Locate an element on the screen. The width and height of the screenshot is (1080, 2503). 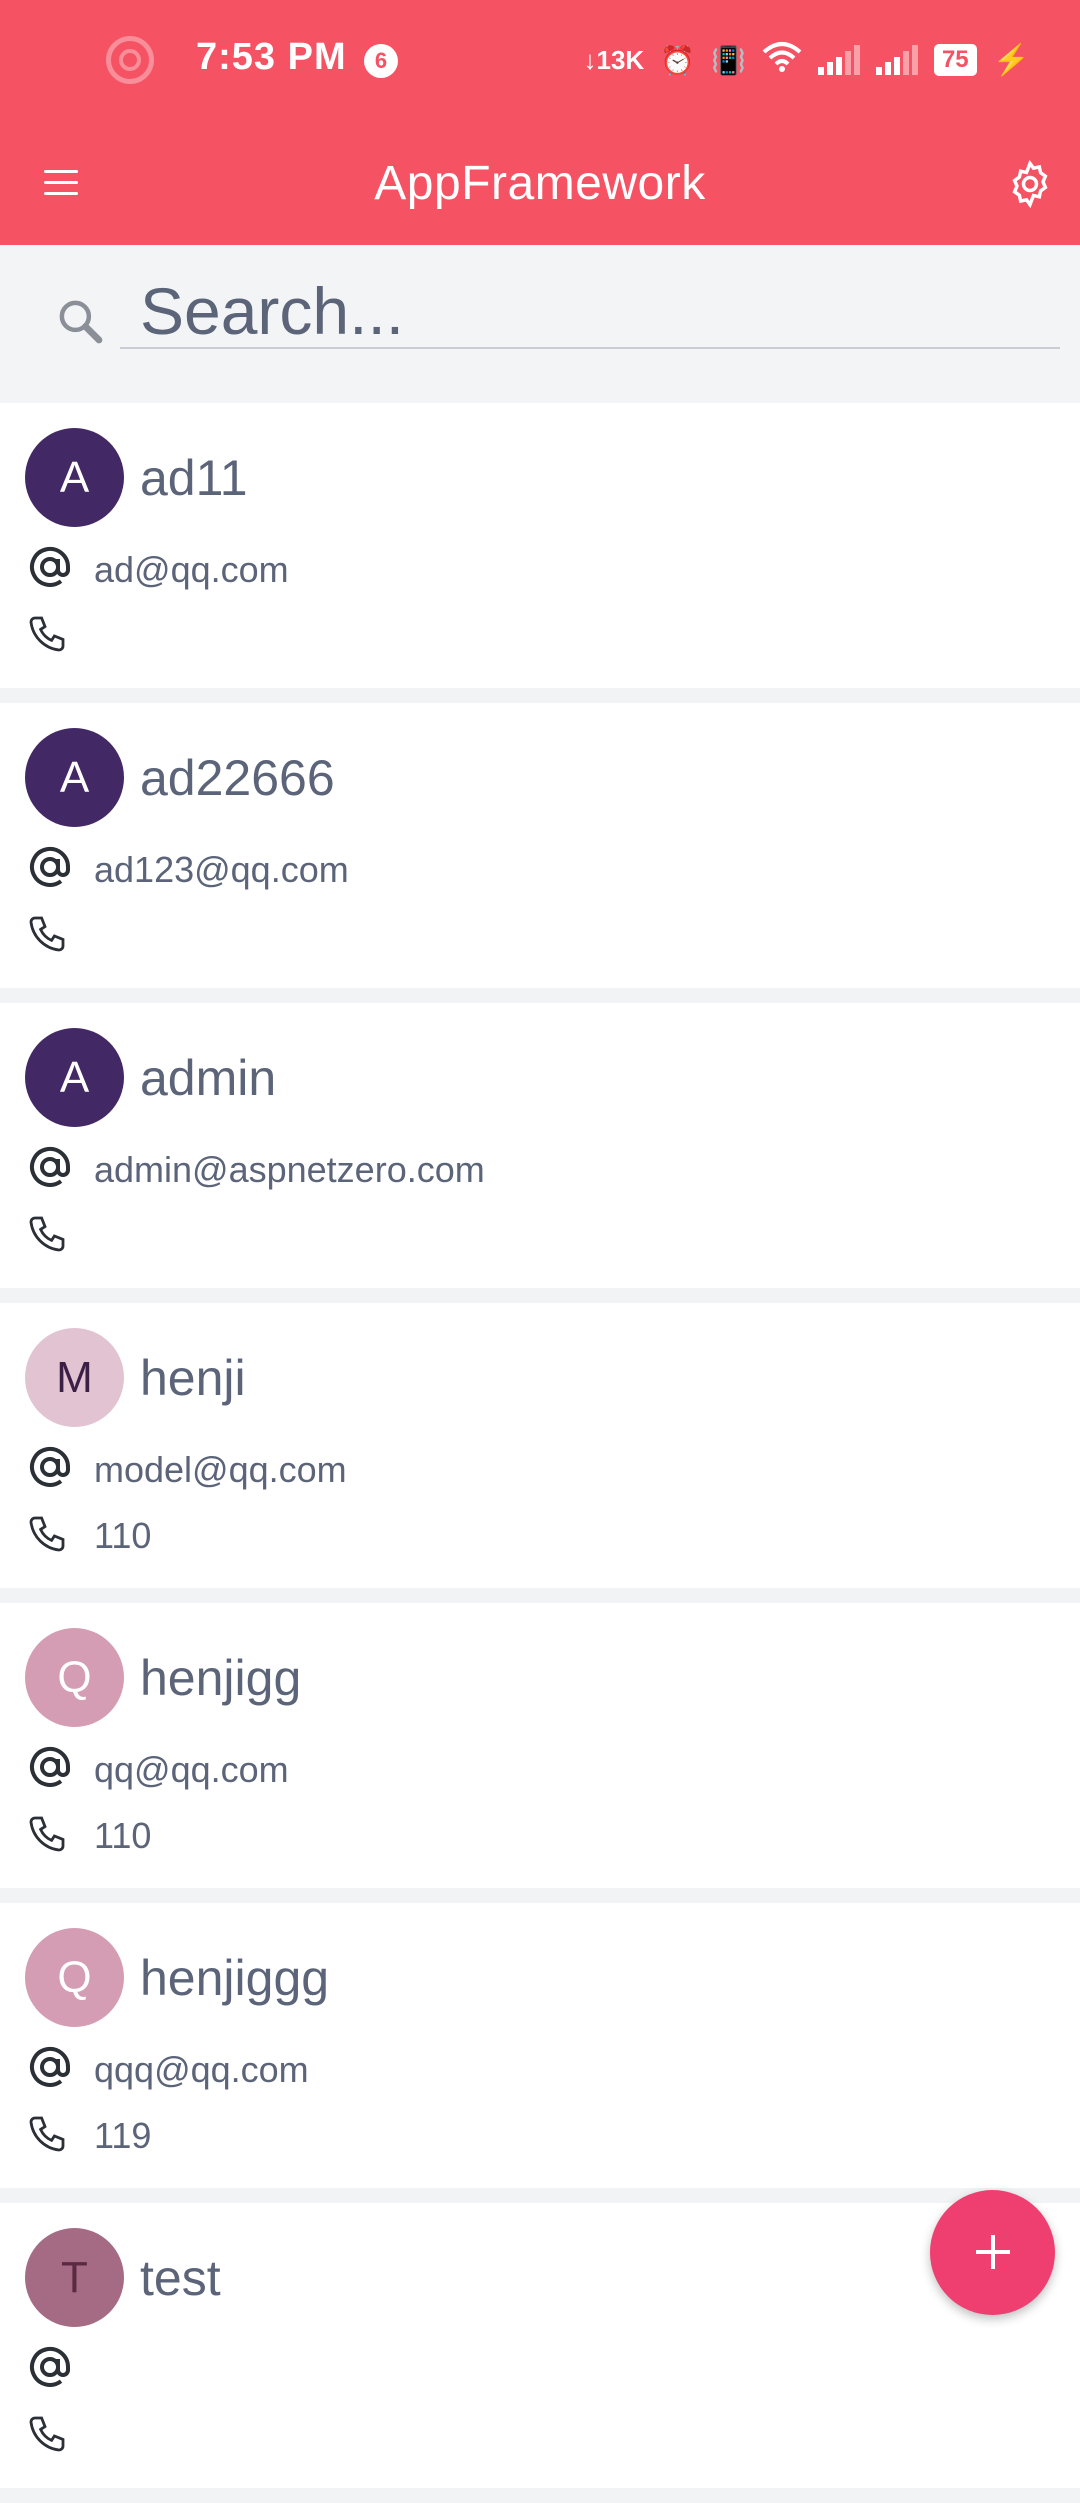
user-phone: 119 is located at coordinates (123, 2135).